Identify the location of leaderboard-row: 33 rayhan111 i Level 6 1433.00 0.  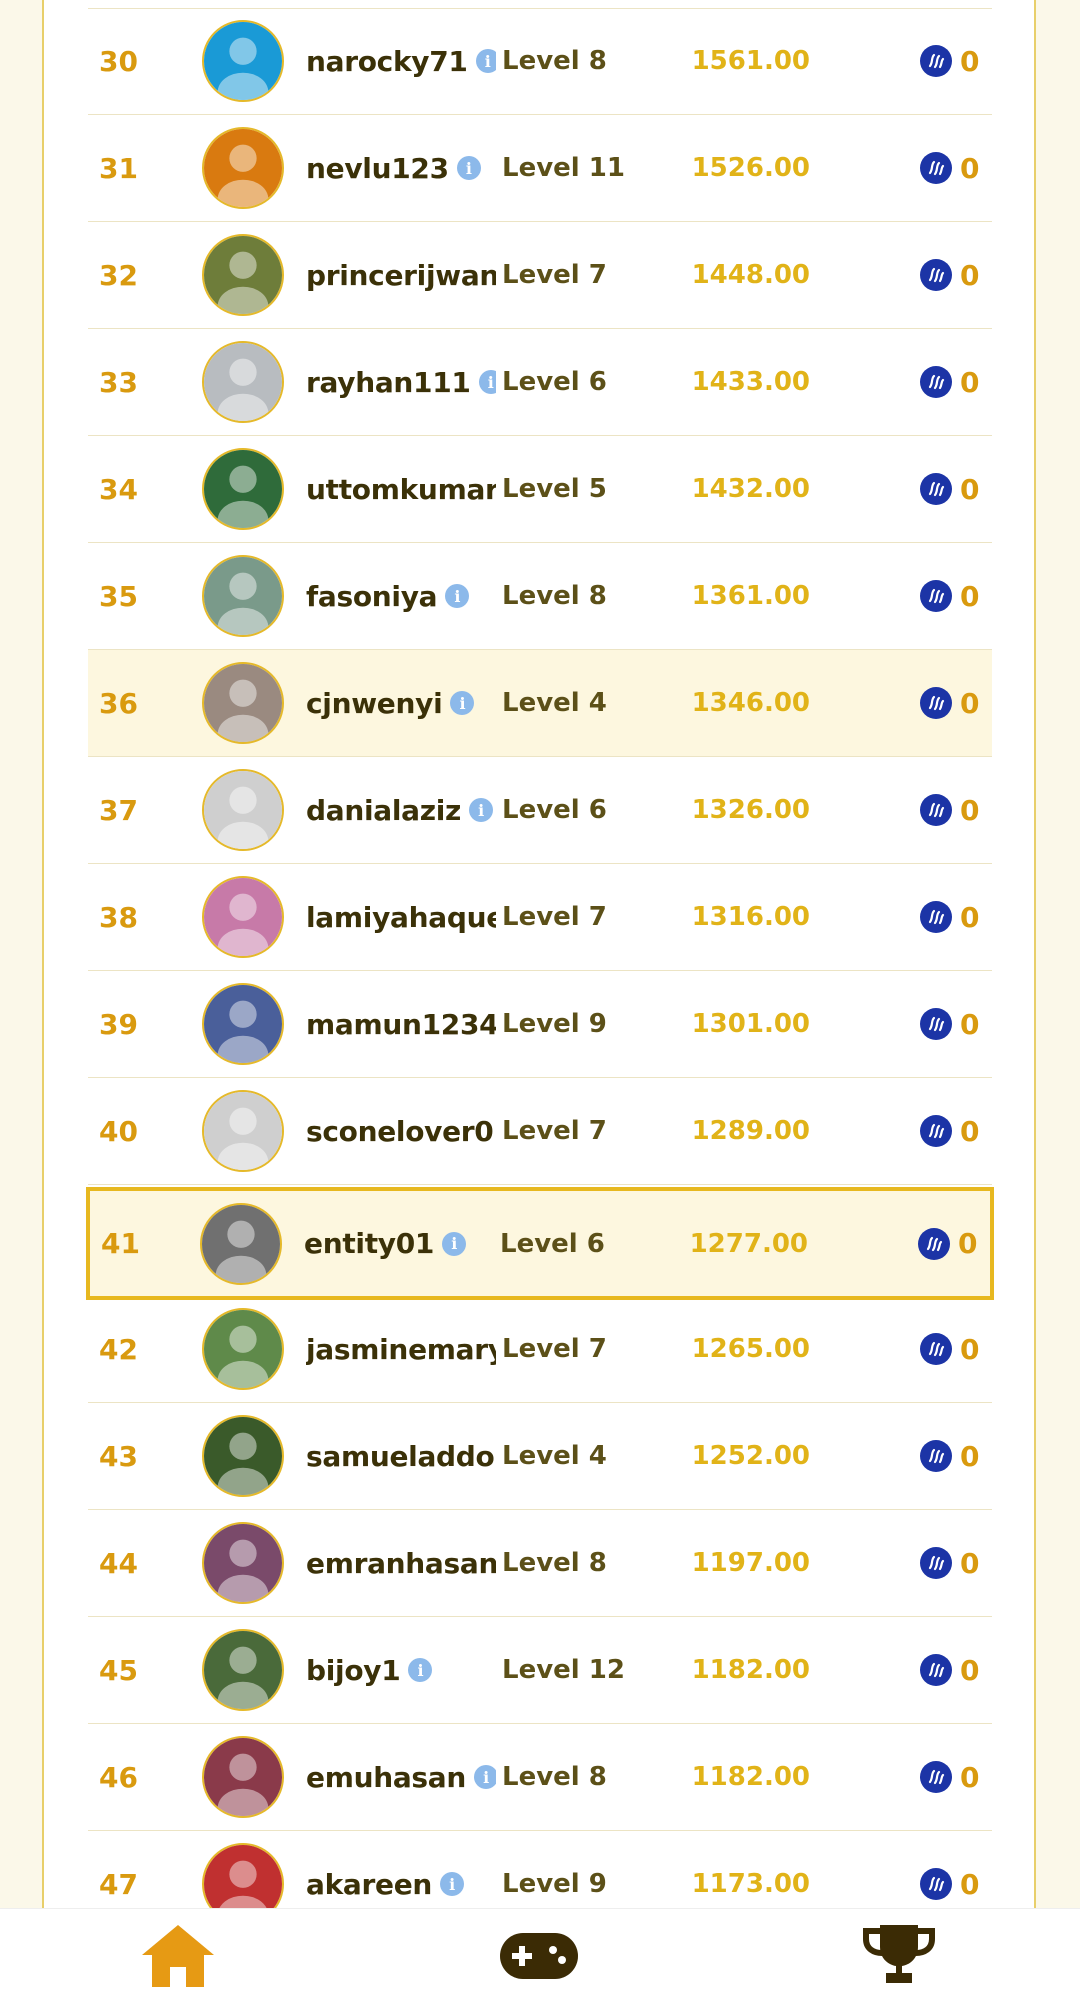
(540, 382).